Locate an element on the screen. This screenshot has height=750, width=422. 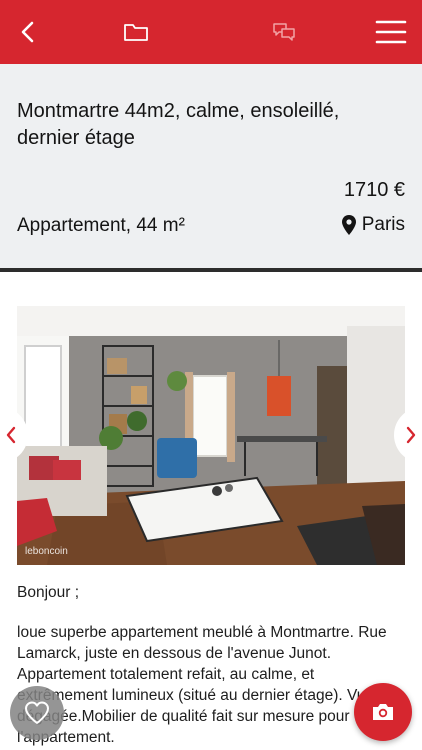
photos-button is located at coordinates (383, 712).